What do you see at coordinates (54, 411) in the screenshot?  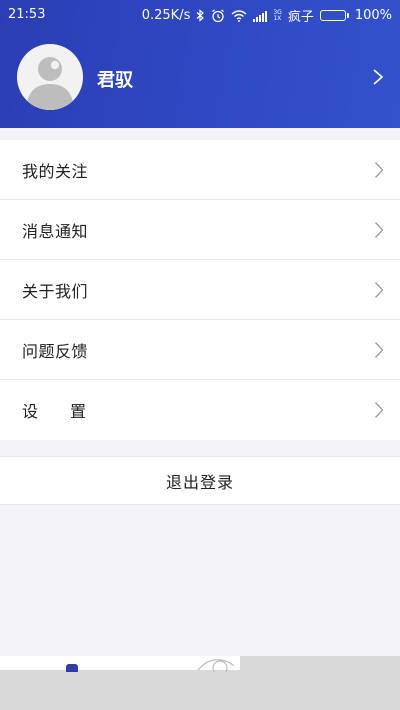 I see `menu-item-label: 设 置` at bounding box center [54, 411].